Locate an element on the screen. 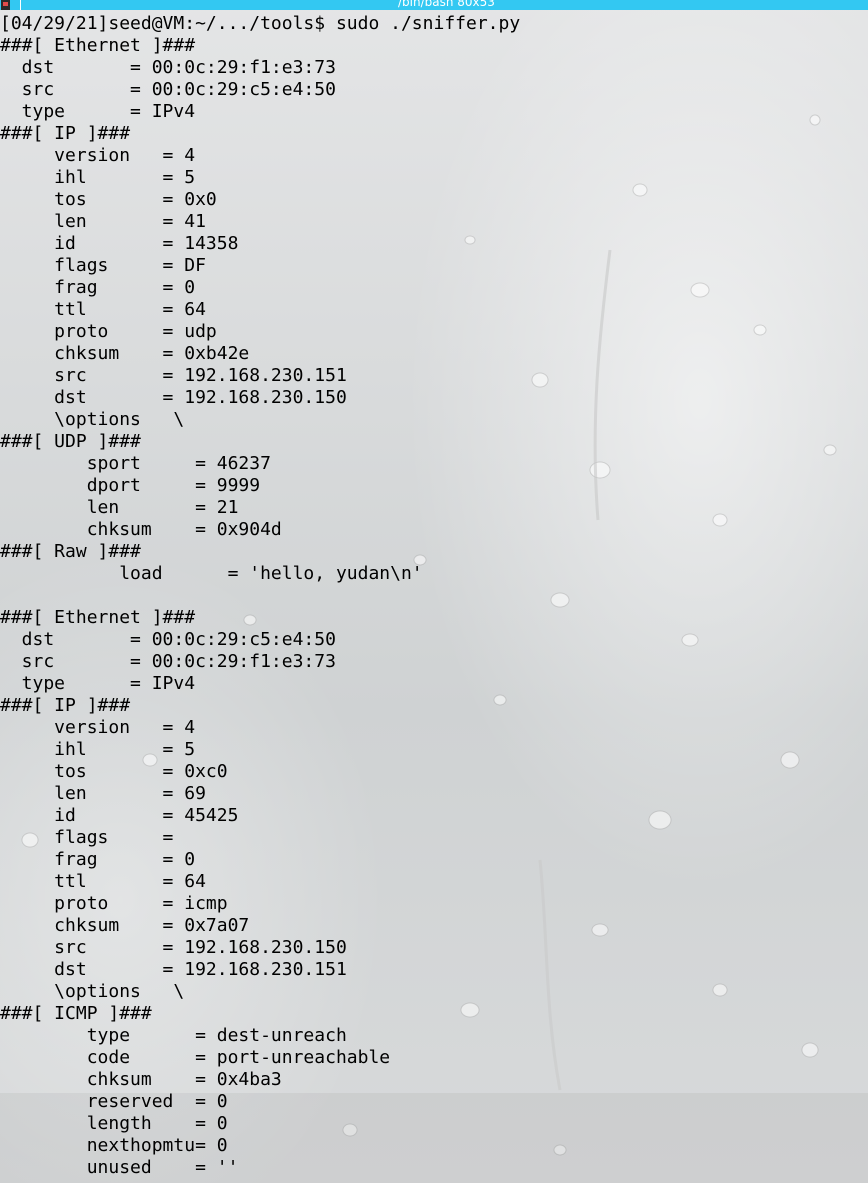 This screenshot has width=868, height=1183. terminal-line: dst = 00:0c:29:c5:e4:50 is located at coordinates (168, 639).